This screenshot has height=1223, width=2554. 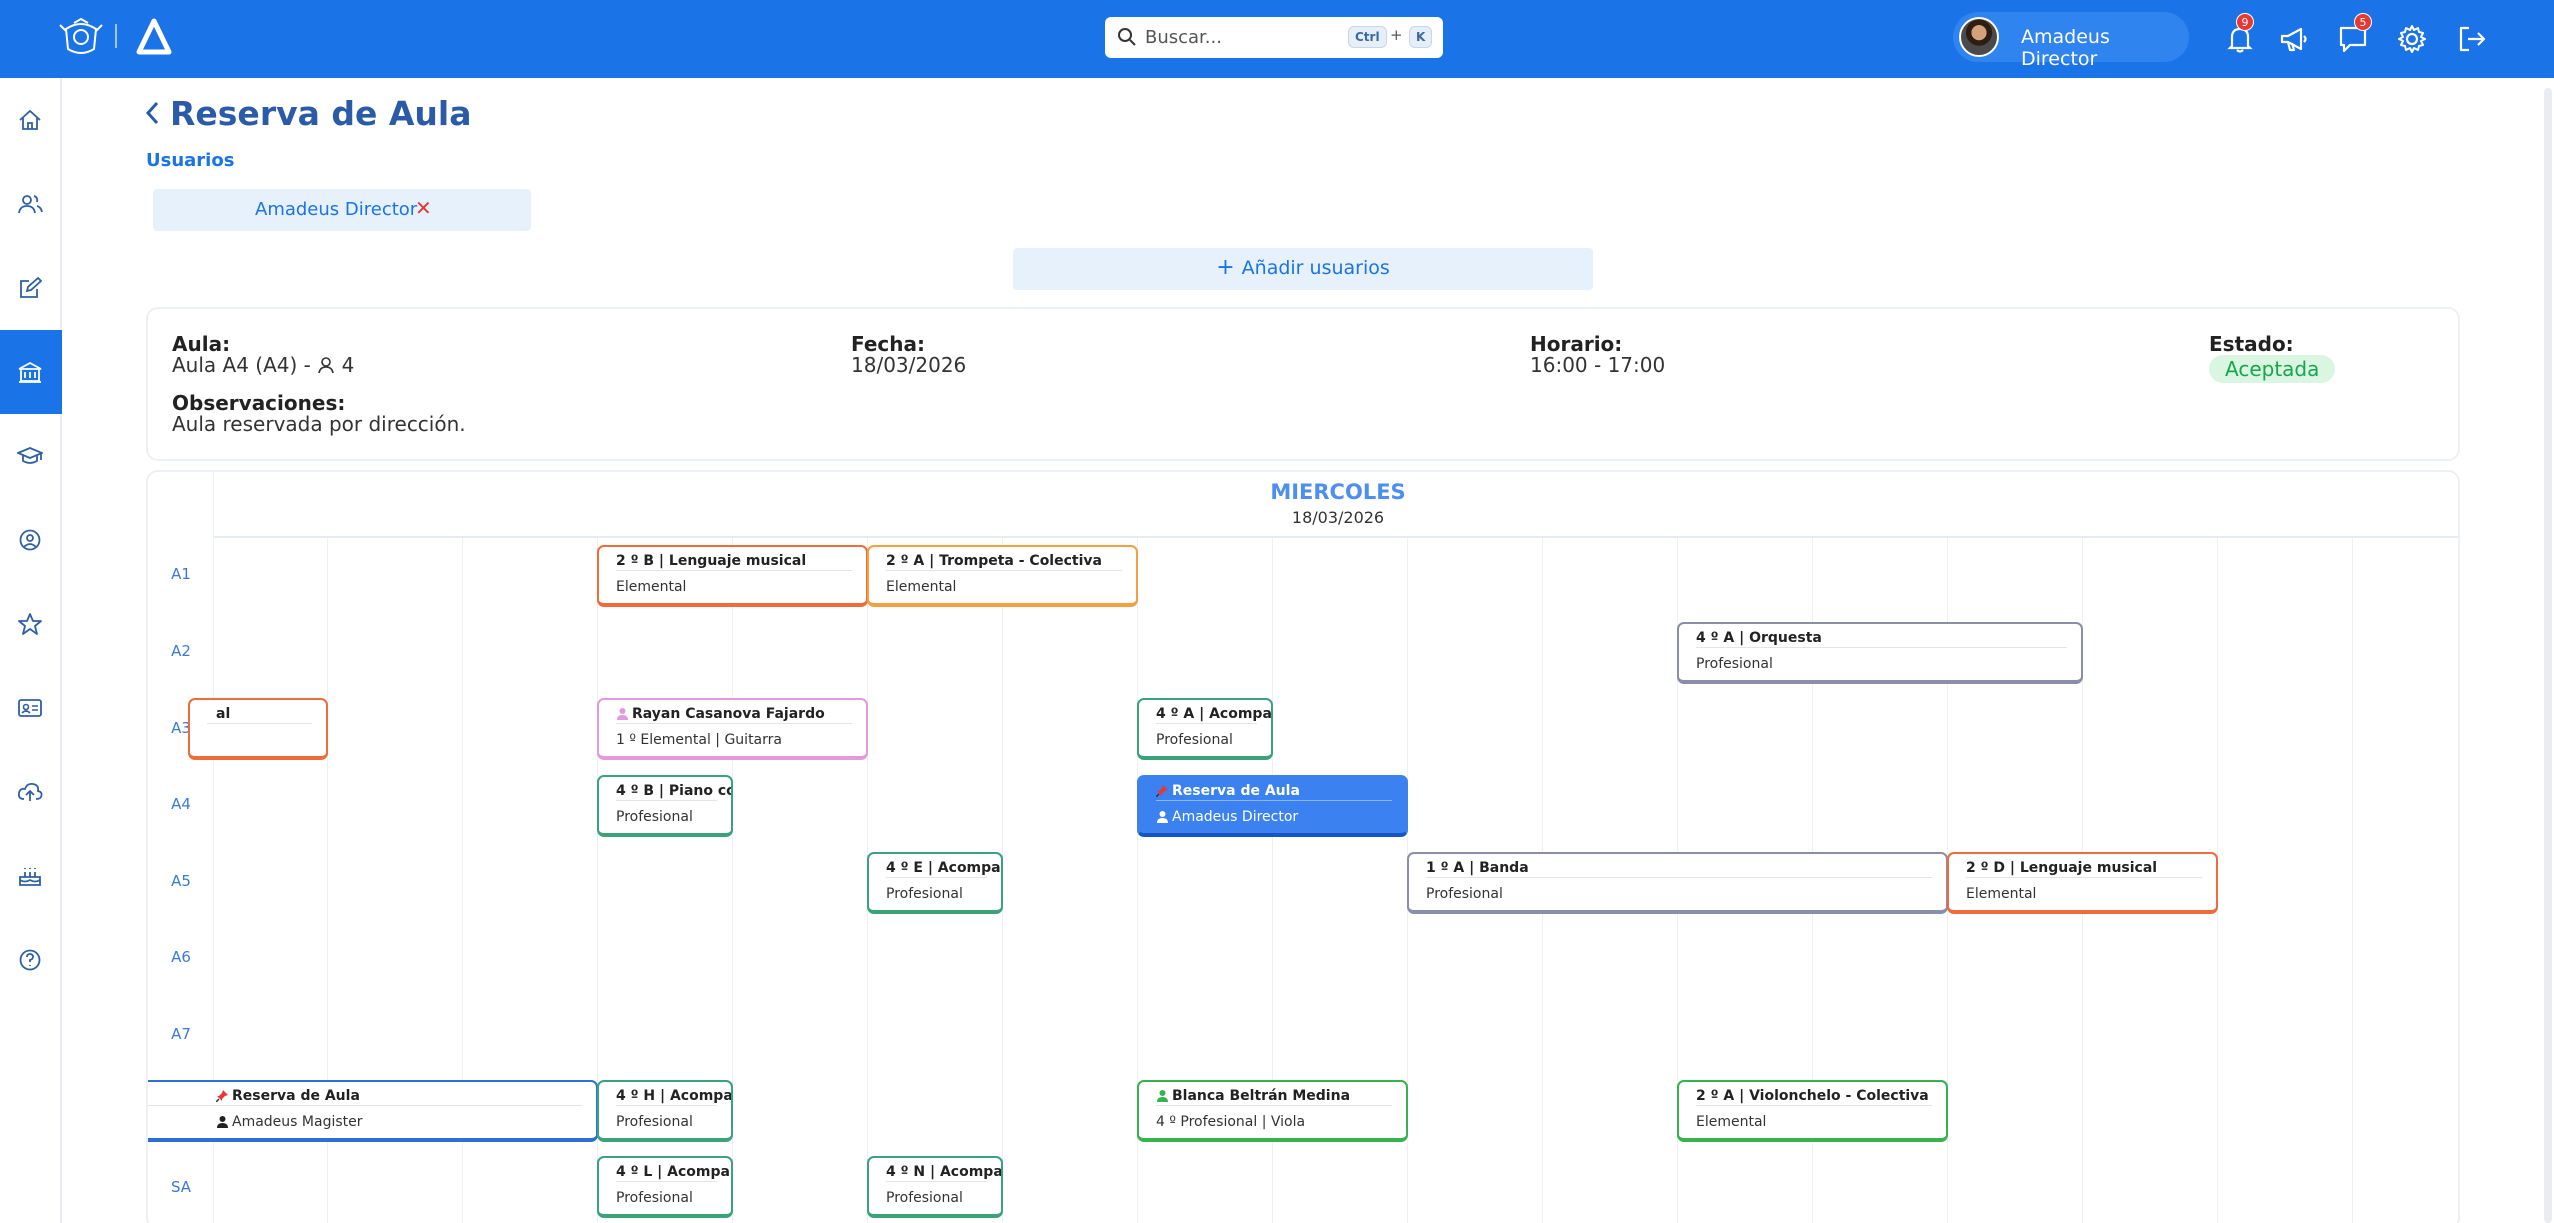 I want to click on event-title-text: Rayan Casanova Fajardo, so click(x=728, y=714).